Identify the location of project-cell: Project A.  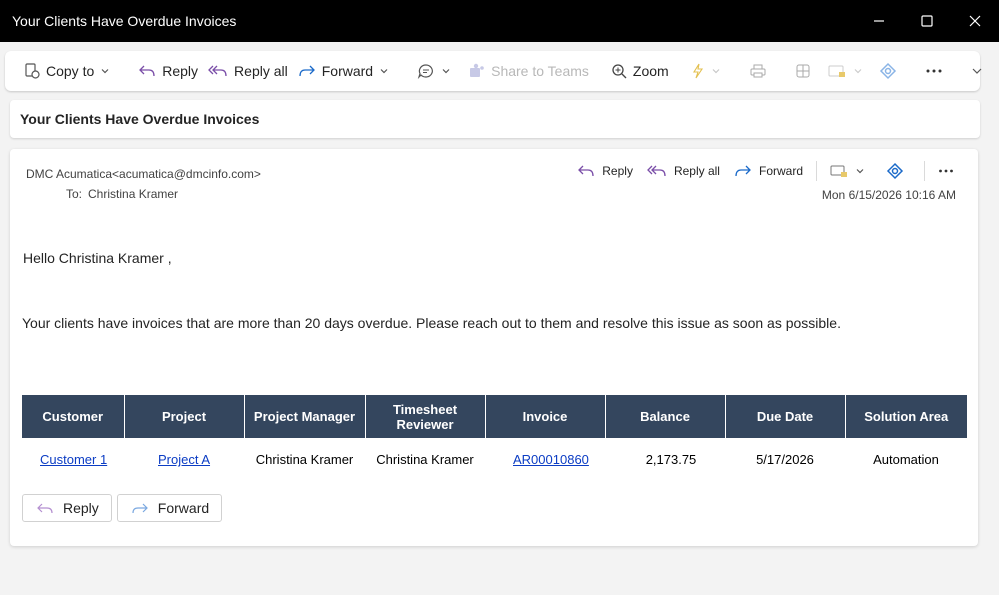
(184, 459).